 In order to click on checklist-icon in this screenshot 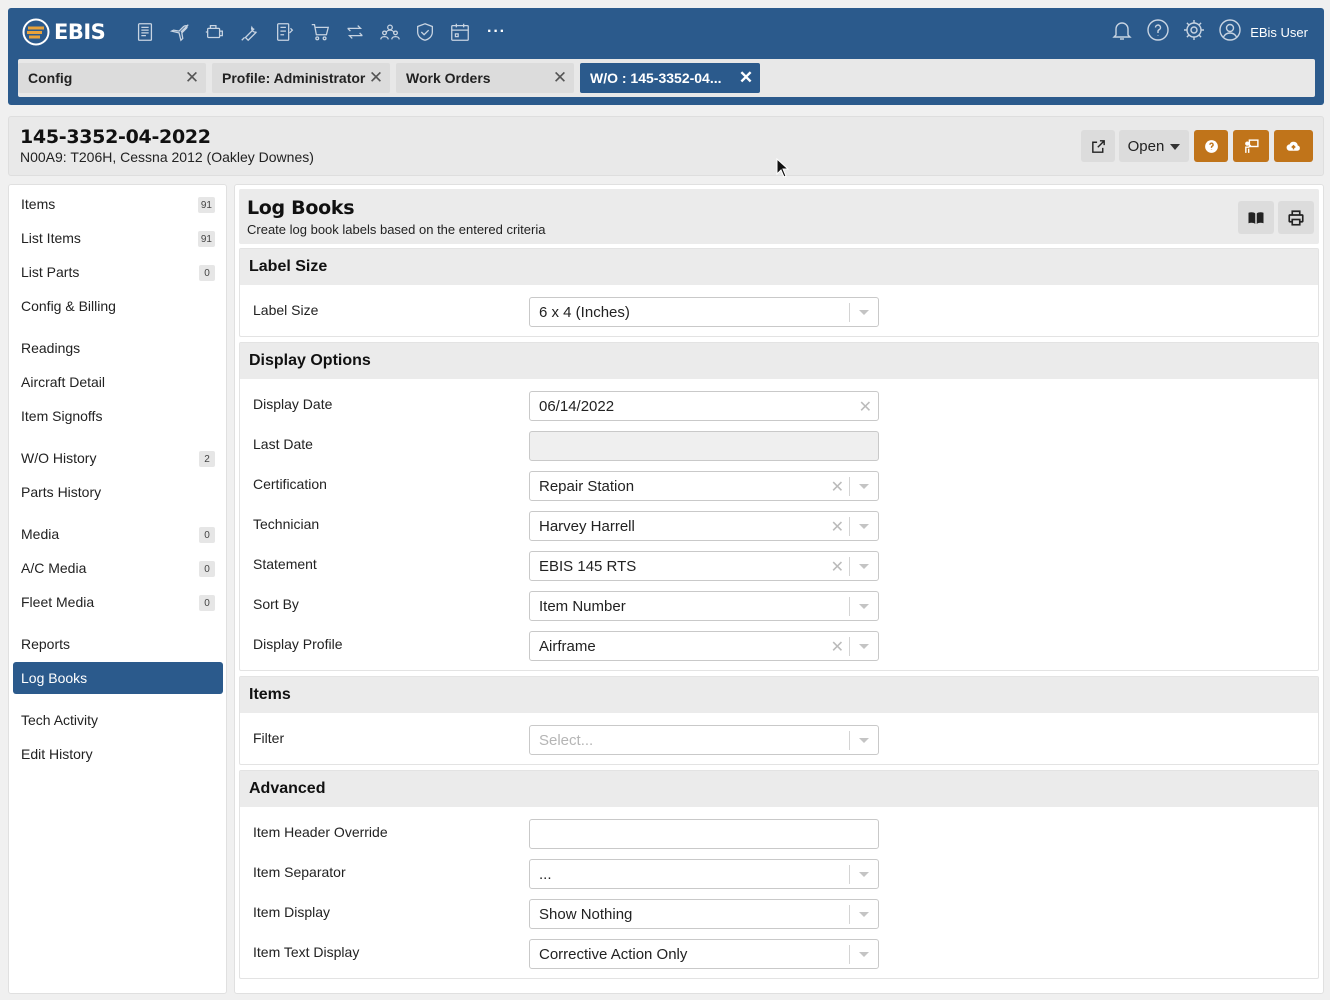, I will do `click(284, 32)`.